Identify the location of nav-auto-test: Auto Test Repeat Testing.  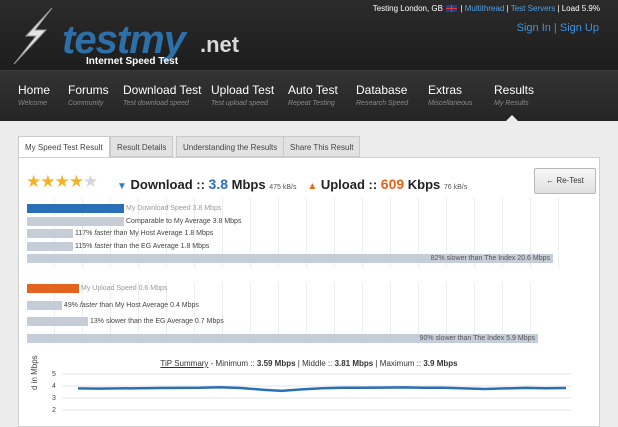
(313, 95).